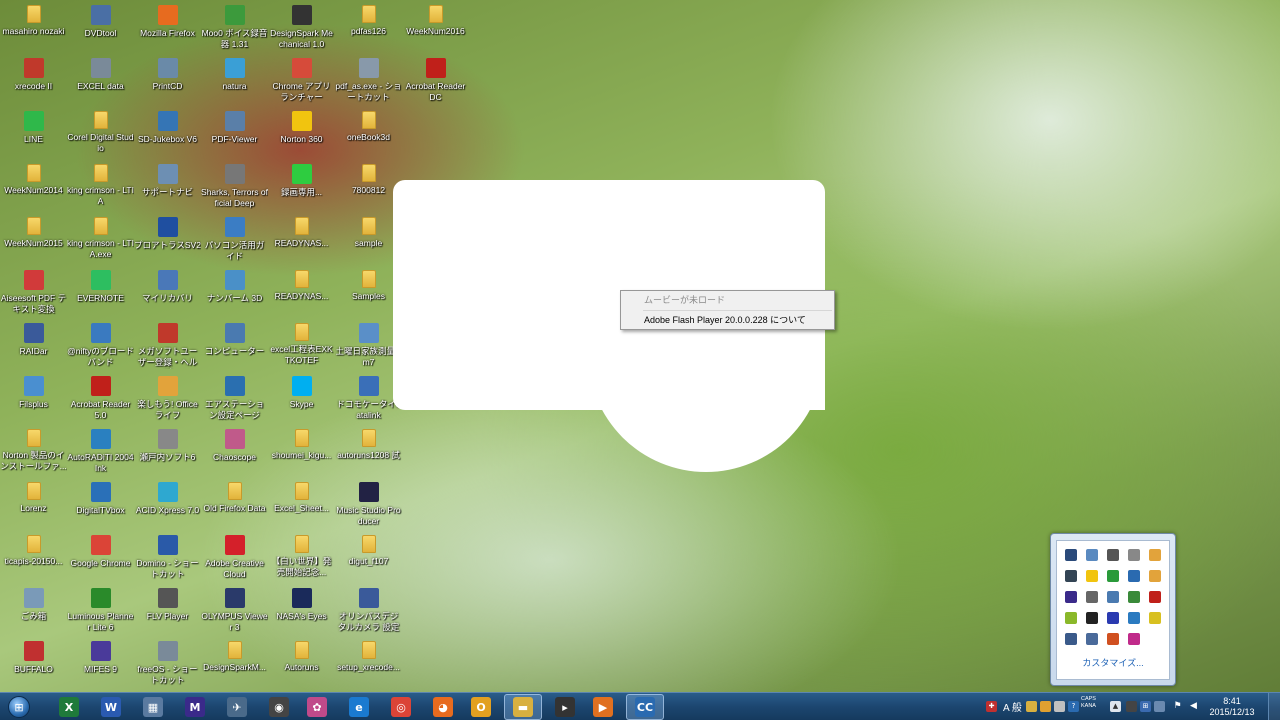 This screenshot has height=720, width=1280. What do you see at coordinates (1059, 706) in the screenshot?
I see `ime-tools-icon` at bounding box center [1059, 706].